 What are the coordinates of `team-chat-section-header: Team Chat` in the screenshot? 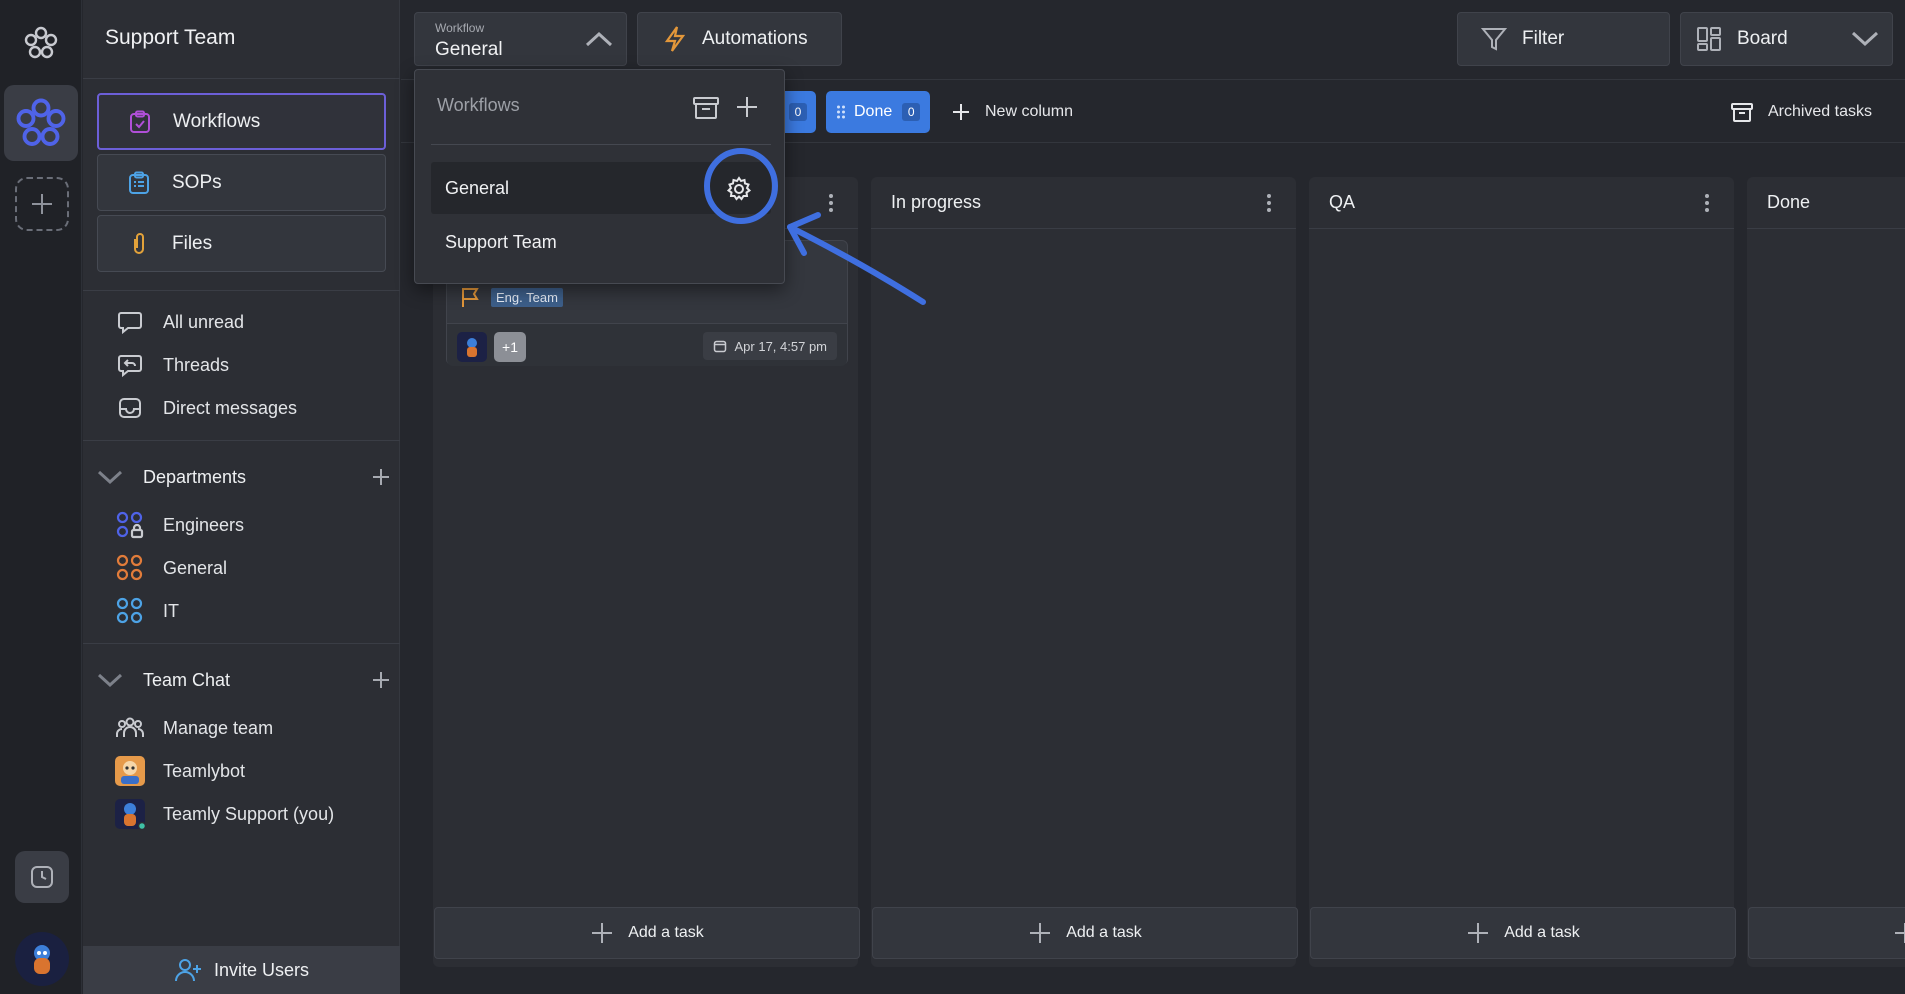 It's located at (243, 680).